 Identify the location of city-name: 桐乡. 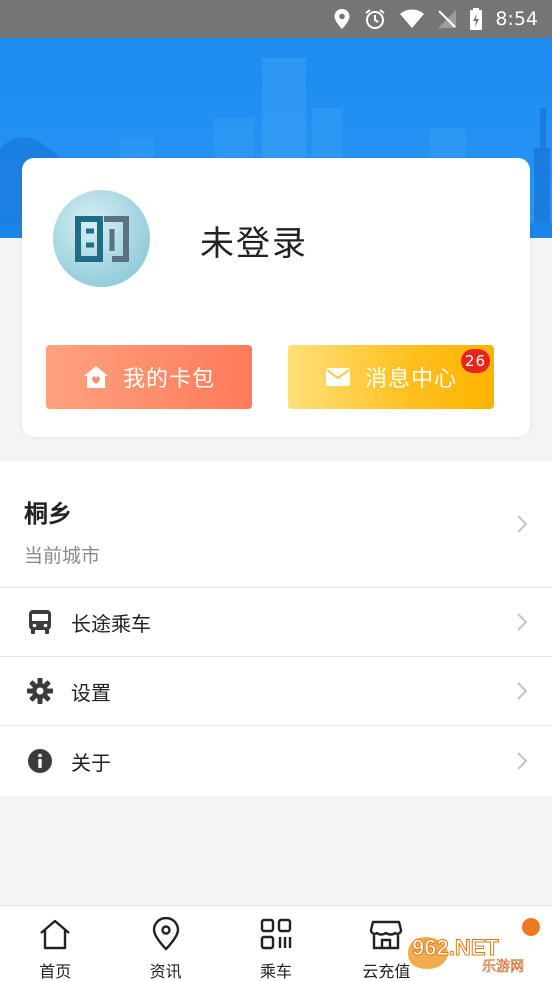
(48, 514).